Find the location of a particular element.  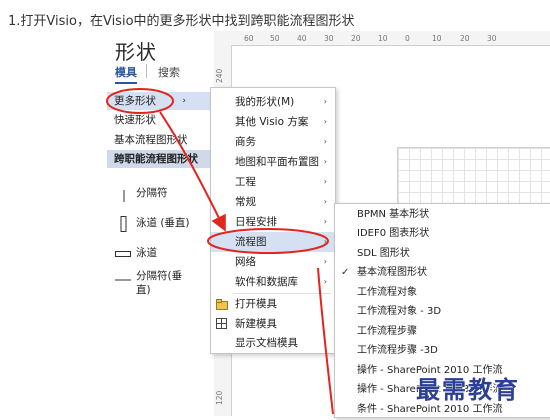

menu-item-software-db: 软件和数据库 › is located at coordinates (273, 282).